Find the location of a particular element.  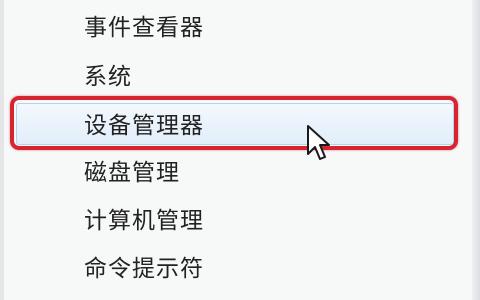

menu-item-computer-management: 计算机管理 is located at coordinates (240, 218).